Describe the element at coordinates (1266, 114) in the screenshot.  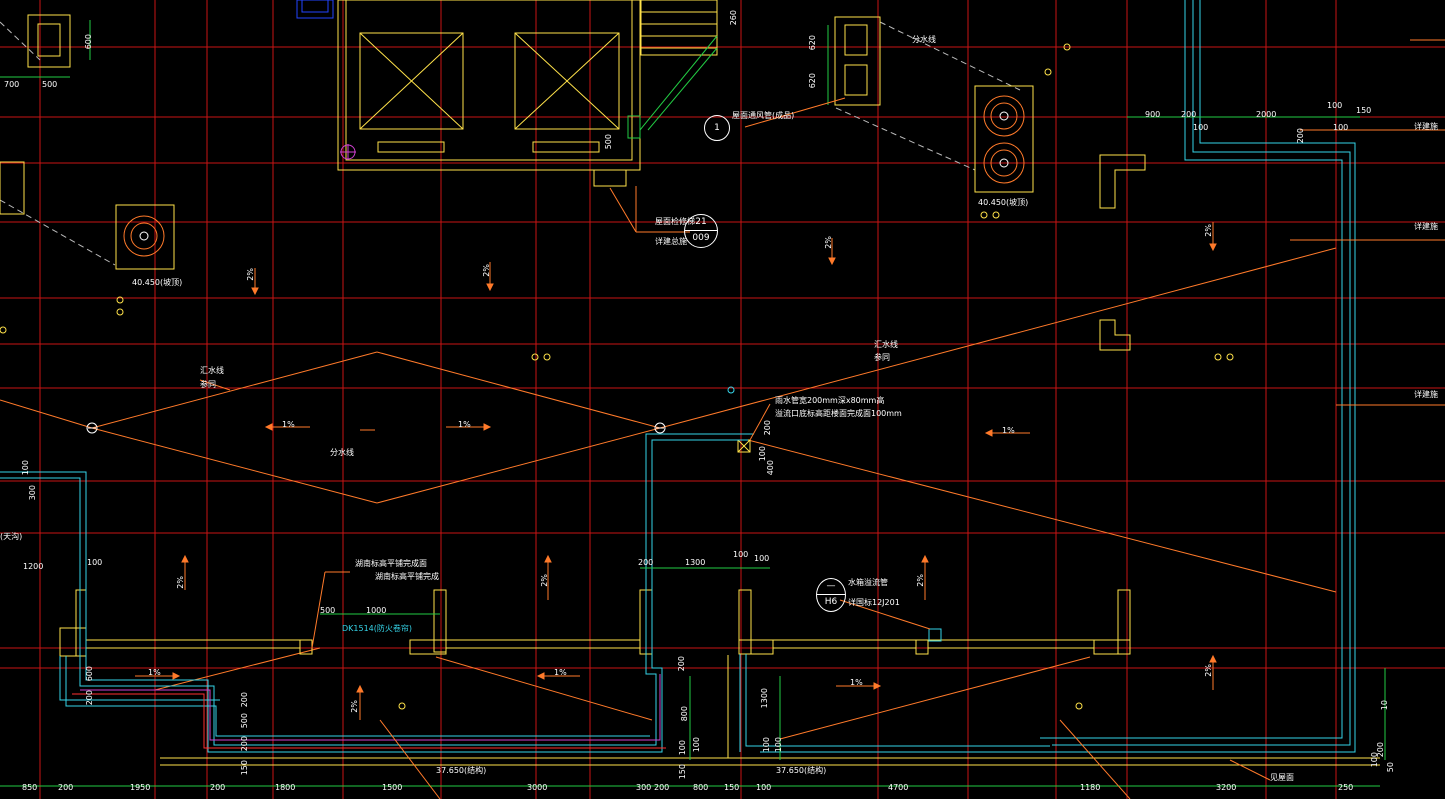
I see `dim-right-top-2: 2000` at that location.